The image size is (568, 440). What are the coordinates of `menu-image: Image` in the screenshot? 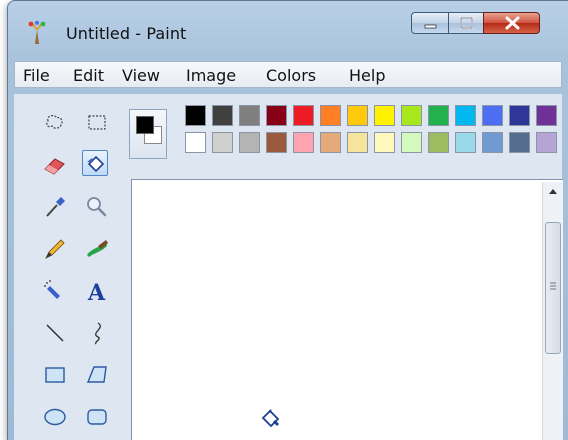 It's located at (211, 75).